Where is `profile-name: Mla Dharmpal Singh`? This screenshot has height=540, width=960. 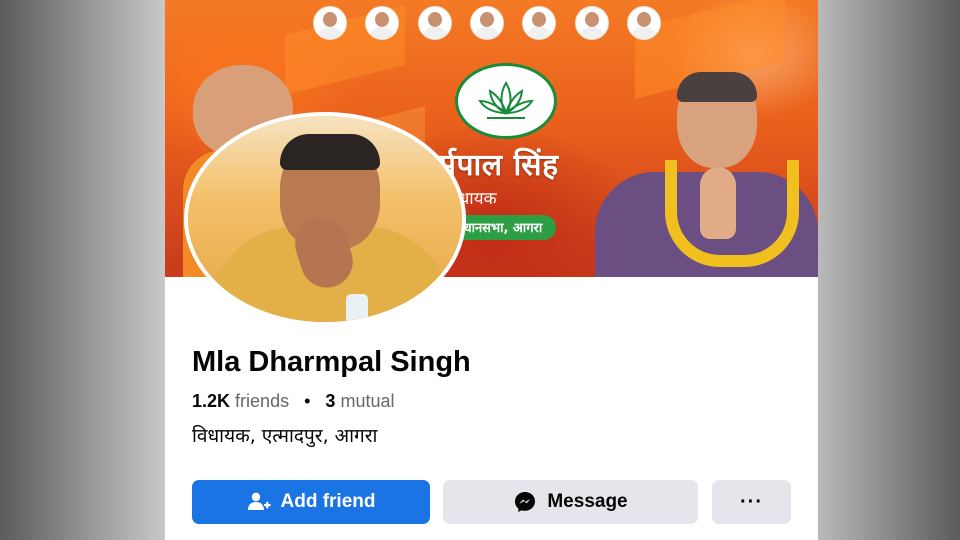 profile-name: Mla Dharmpal Singh is located at coordinates (331, 362).